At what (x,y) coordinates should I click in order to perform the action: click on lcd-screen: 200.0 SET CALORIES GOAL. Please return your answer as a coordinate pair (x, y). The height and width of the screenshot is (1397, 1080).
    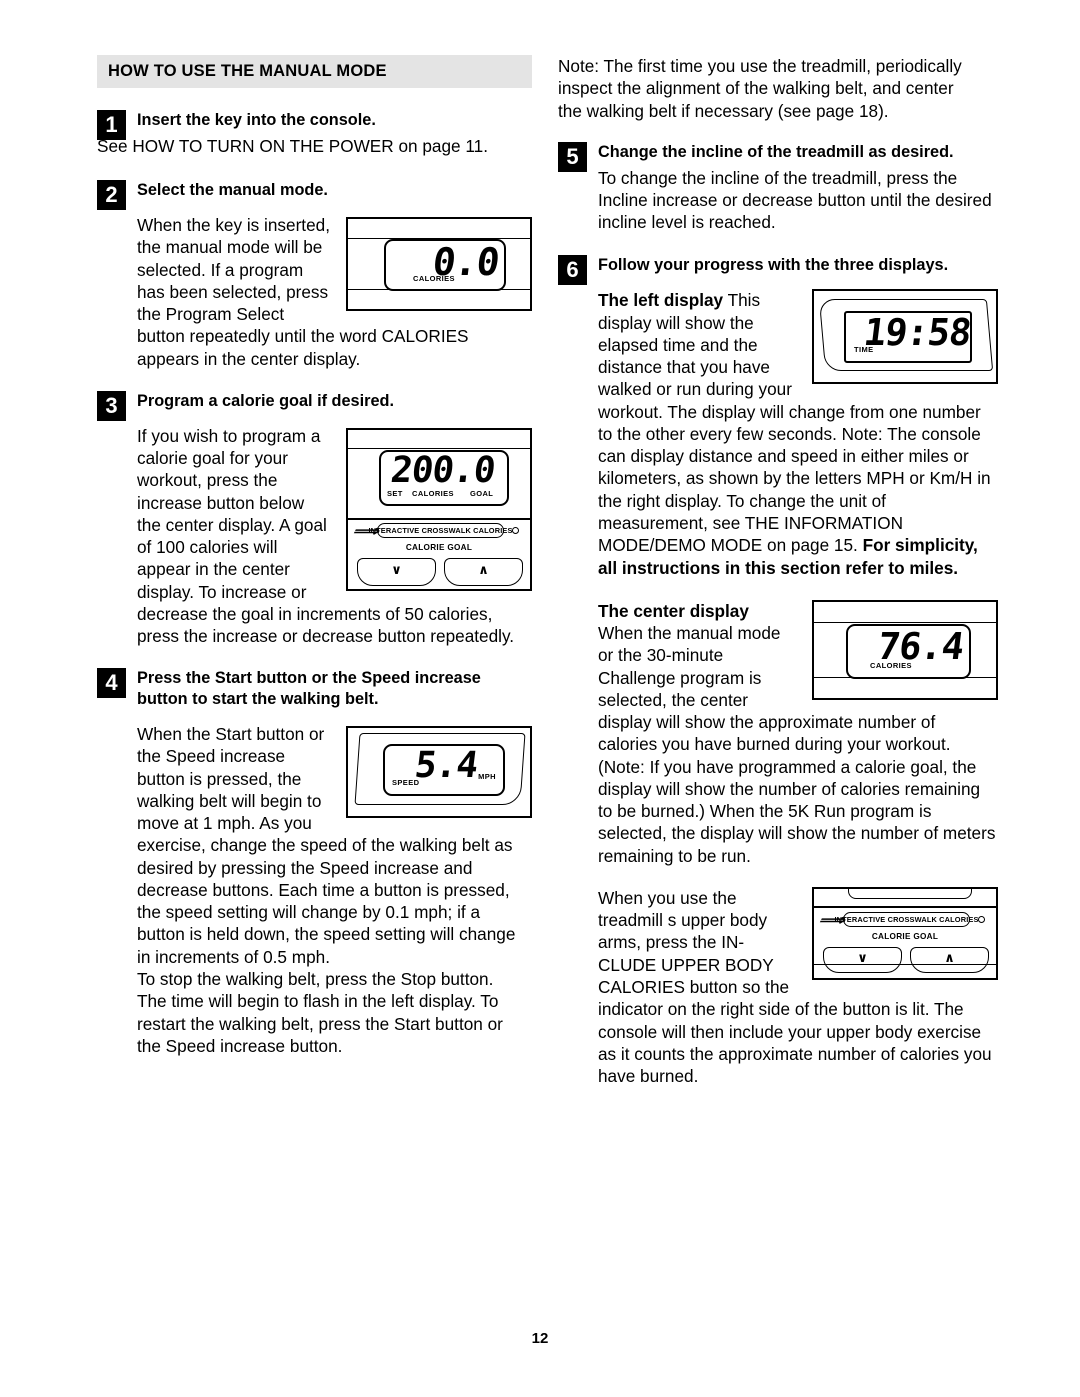
    Looking at the image, I should click on (444, 477).